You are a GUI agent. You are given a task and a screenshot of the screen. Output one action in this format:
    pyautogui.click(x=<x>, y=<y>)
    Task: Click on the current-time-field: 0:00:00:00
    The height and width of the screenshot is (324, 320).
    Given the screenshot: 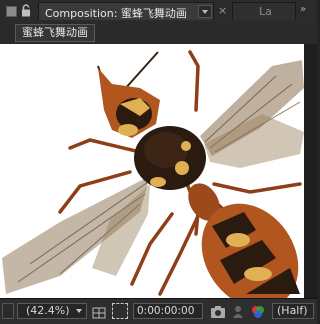 What is the action you would take?
    pyautogui.click(x=168, y=311)
    